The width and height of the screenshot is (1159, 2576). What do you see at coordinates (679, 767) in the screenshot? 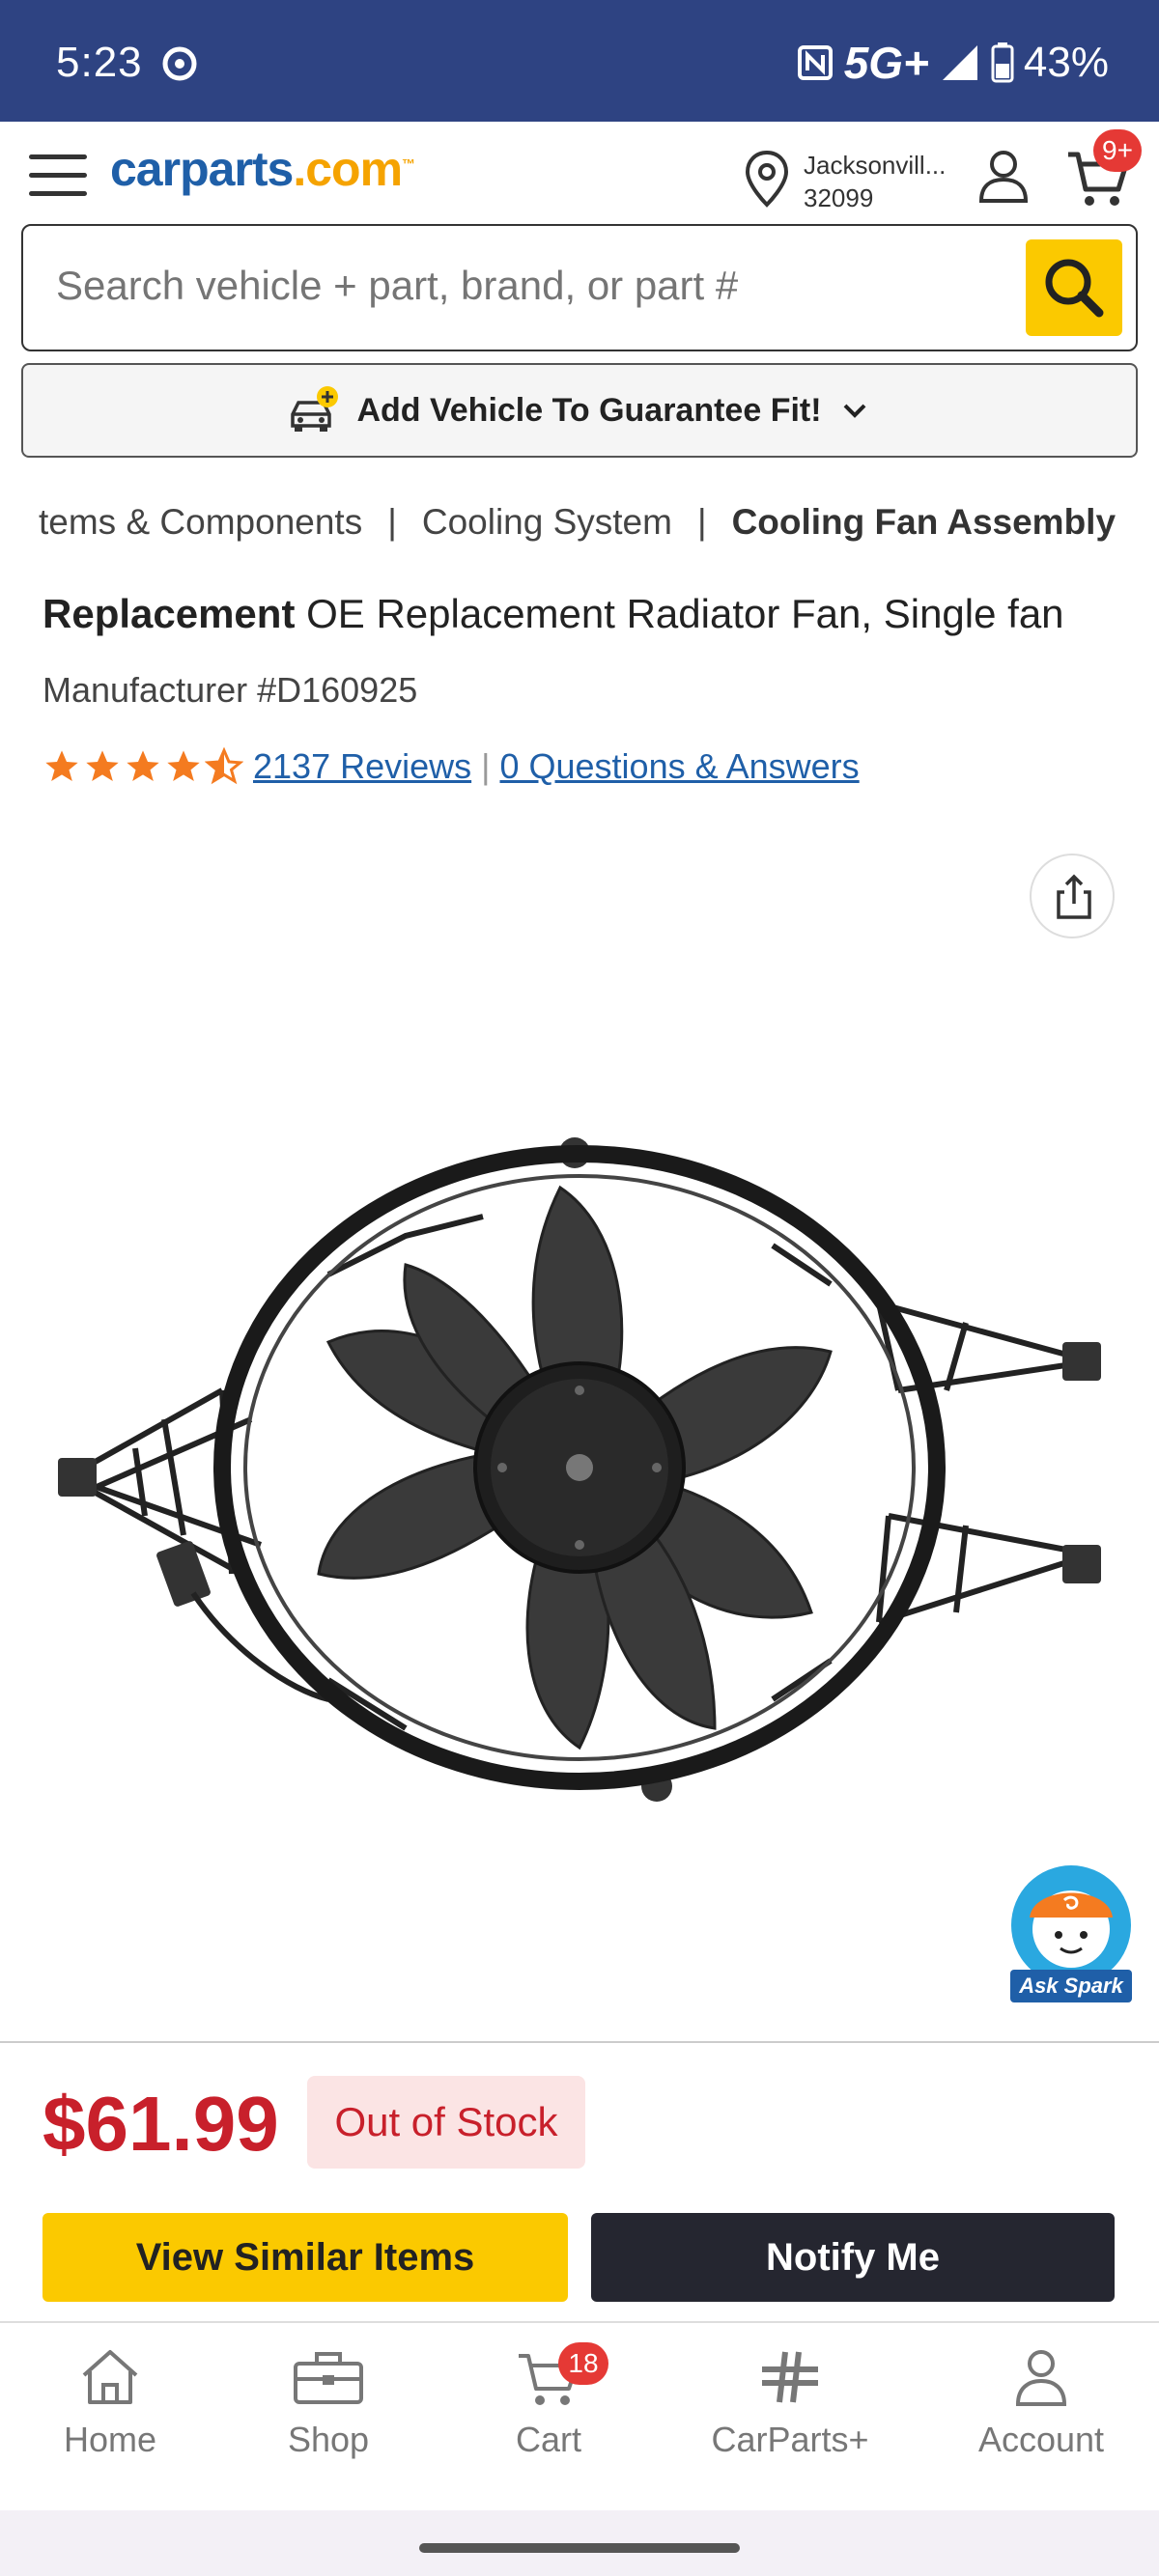
I see `questions-answers-link: 0 Questions & Answers` at bounding box center [679, 767].